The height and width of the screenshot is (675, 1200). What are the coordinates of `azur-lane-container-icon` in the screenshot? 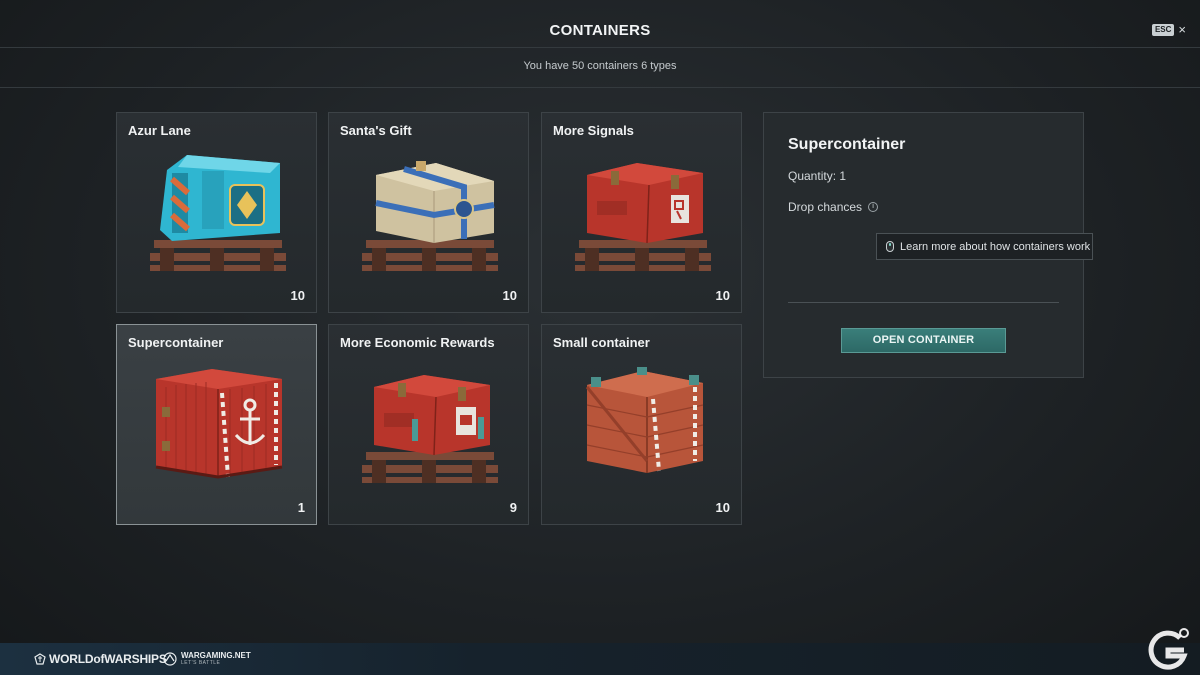 It's located at (218, 213).